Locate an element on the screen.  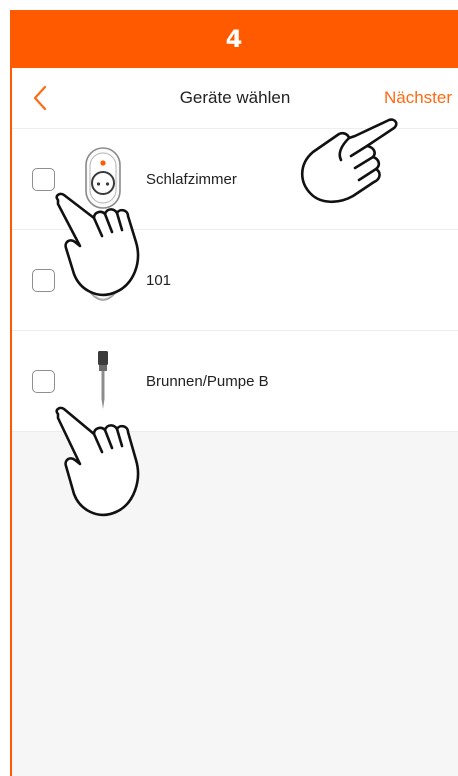
device-row-schlafzimmer: Schlafzimmer is located at coordinates (235, 179).